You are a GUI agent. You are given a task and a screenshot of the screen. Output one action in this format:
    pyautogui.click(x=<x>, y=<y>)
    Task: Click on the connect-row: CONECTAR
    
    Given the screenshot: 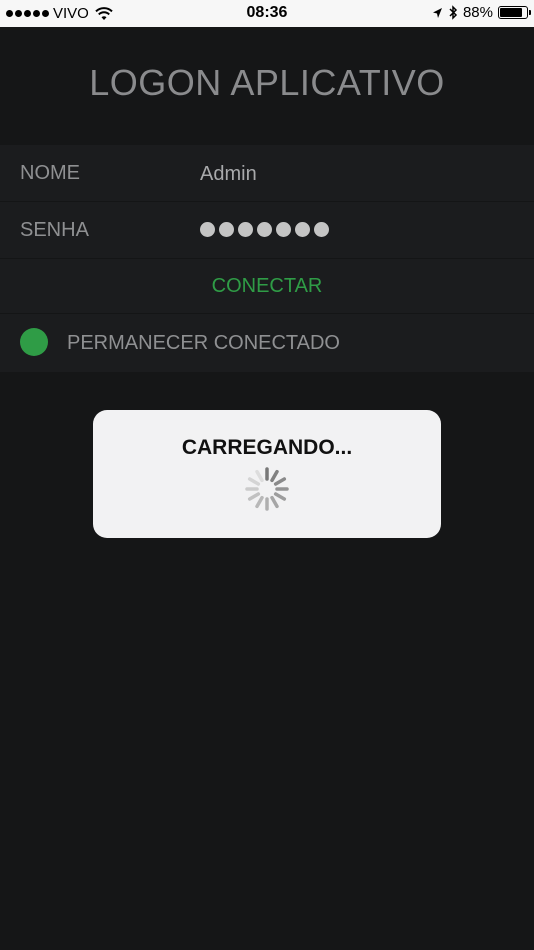 What is the action you would take?
    pyautogui.click(x=267, y=286)
    